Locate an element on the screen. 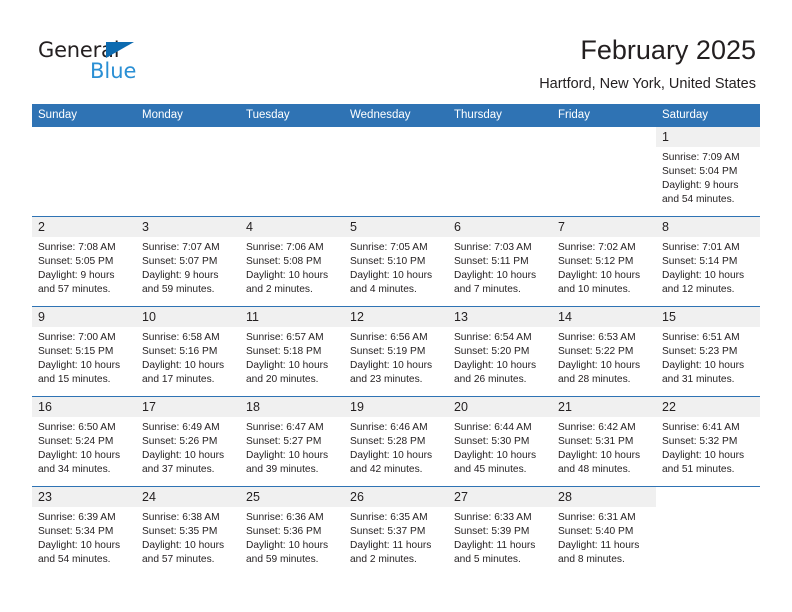 This screenshot has width=792, height=612. day-number: 16 is located at coordinates (84, 407).